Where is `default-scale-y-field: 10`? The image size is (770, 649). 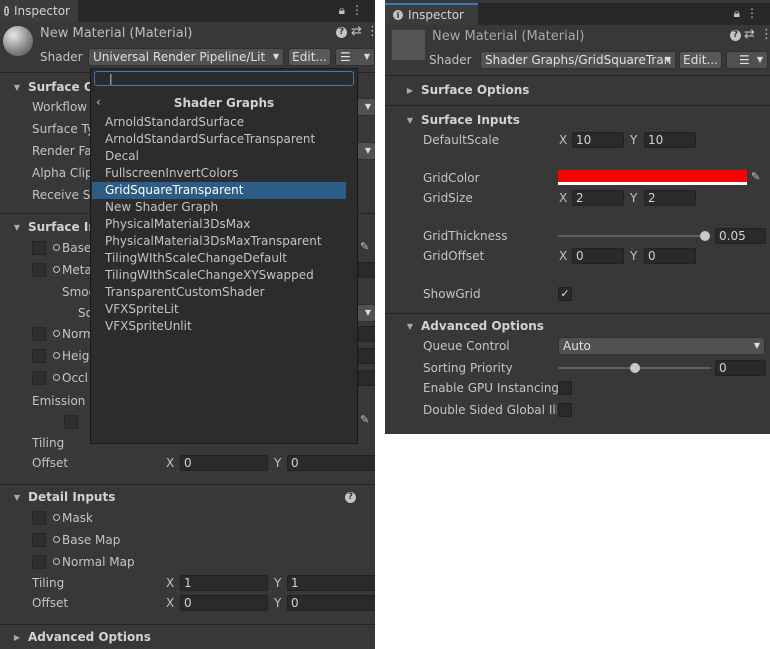 default-scale-y-field: 10 is located at coordinates (670, 140).